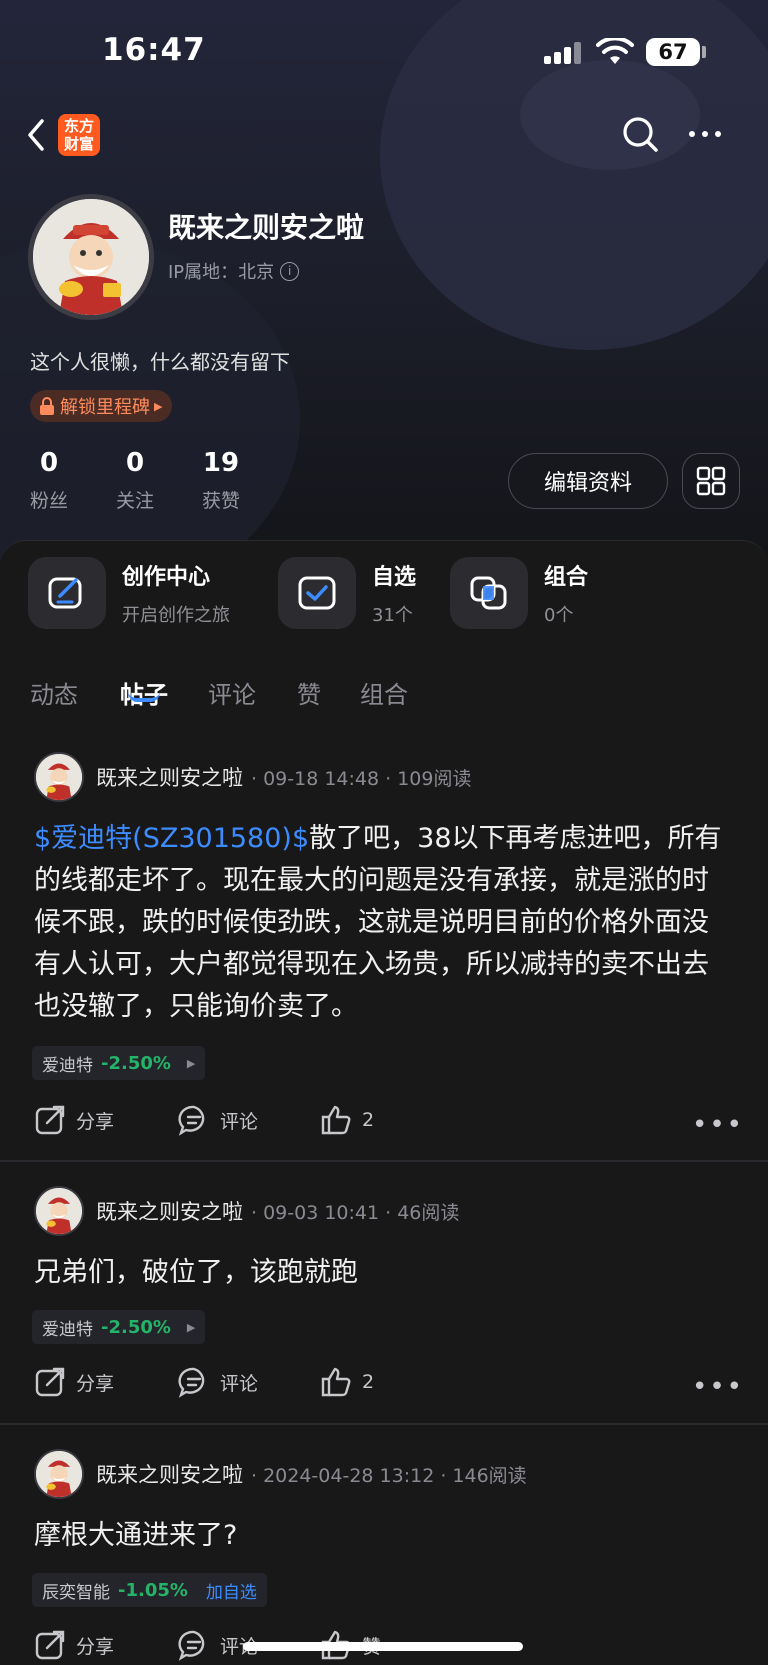  What do you see at coordinates (76, 1592) in the screenshot?
I see `stock-tag-name: 辰奕智能` at bounding box center [76, 1592].